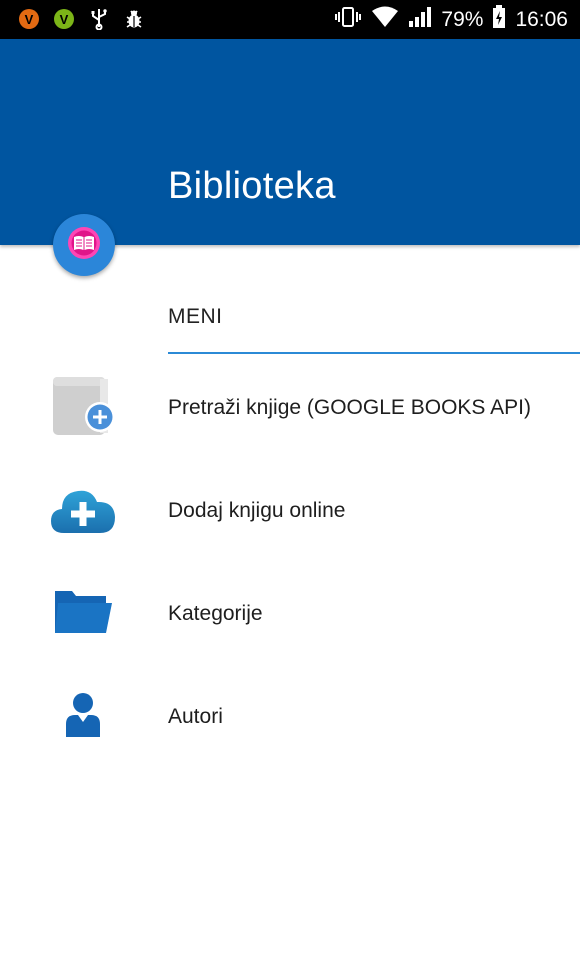  Describe the element at coordinates (215, 613) in the screenshot. I see `menu-item-label: Kategorije` at that location.